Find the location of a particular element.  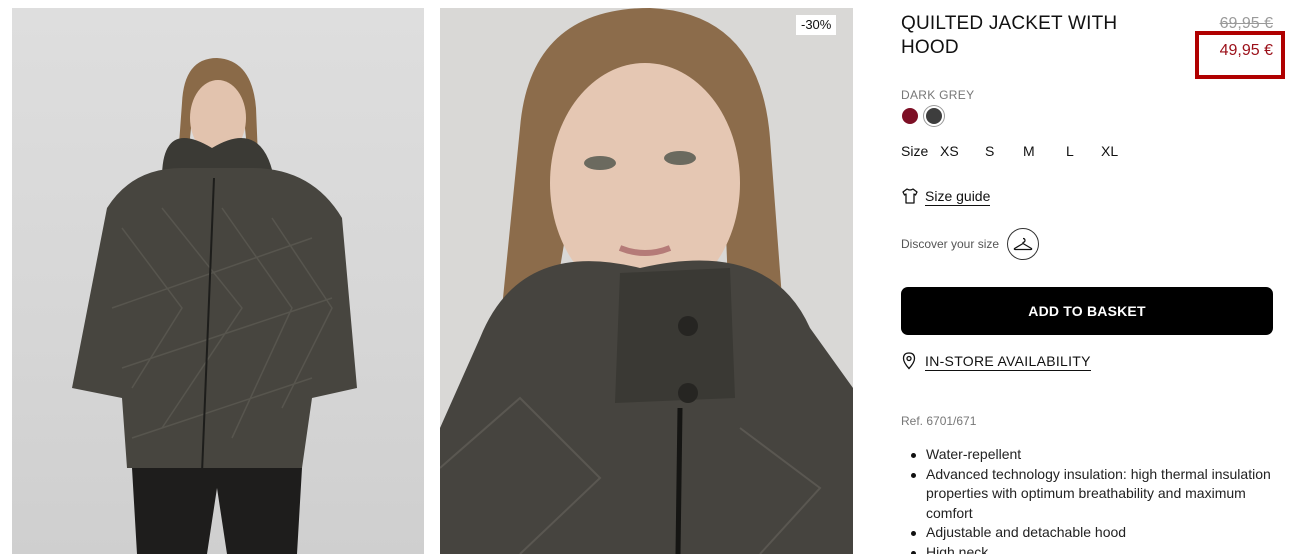

location-pin-icon is located at coordinates (909, 361).